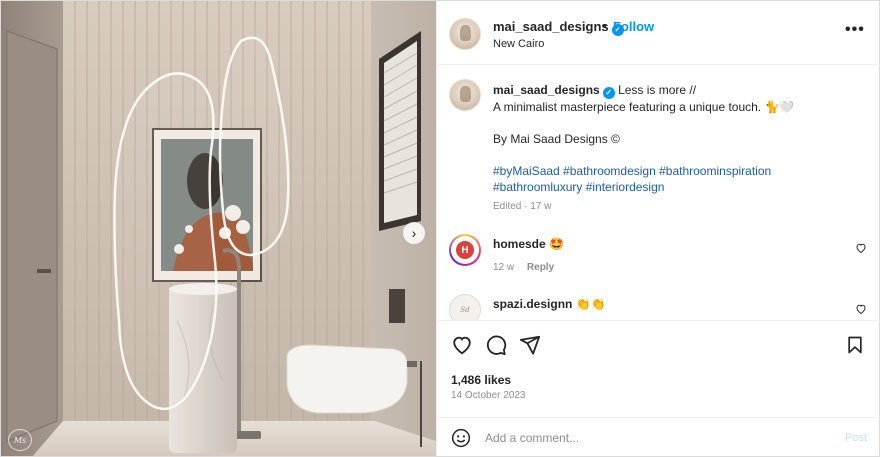 The image size is (880, 457). What do you see at coordinates (655, 438) in the screenshot?
I see `add-comment-input` at bounding box center [655, 438].